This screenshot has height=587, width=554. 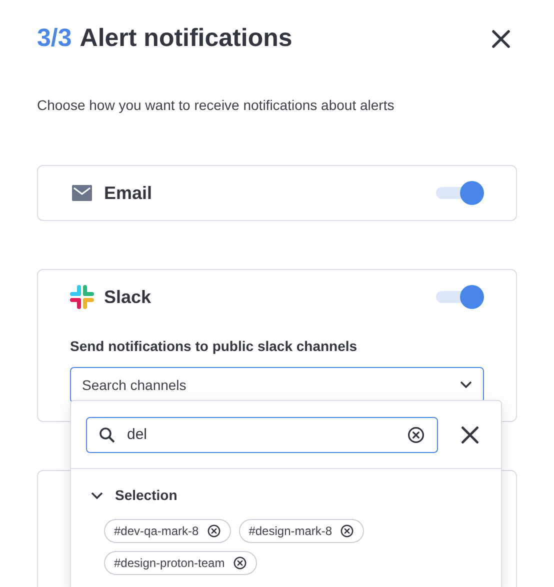 What do you see at coordinates (82, 193) in the screenshot?
I see `envelope-icon` at bounding box center [82, 193].